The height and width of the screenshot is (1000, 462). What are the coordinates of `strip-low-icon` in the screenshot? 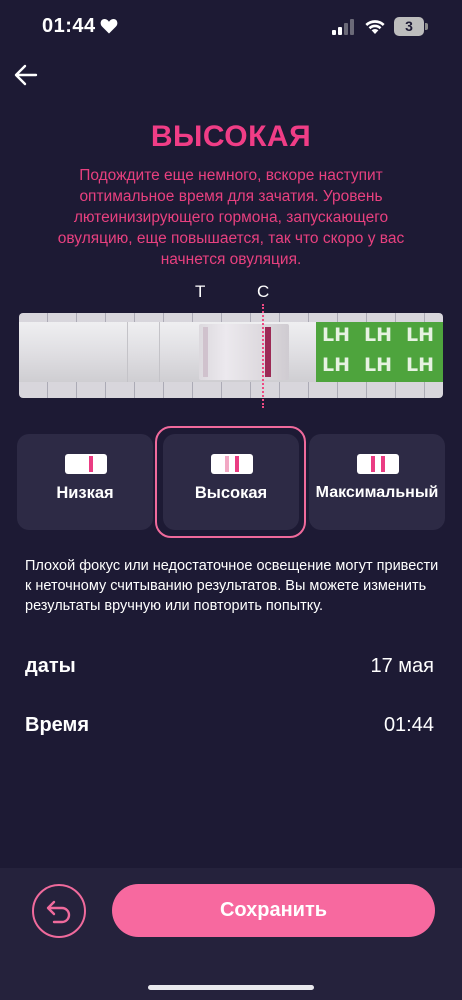 It's located at (86, 464).